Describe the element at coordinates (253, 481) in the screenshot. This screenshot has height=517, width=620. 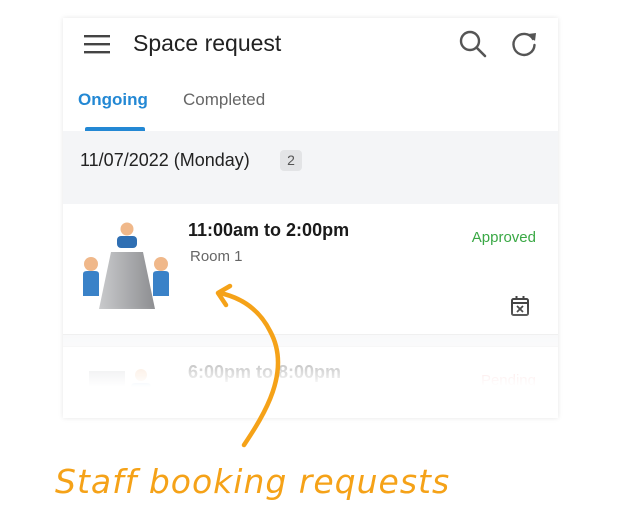
I see `annotation-caption: Staff booking requests` at that location.